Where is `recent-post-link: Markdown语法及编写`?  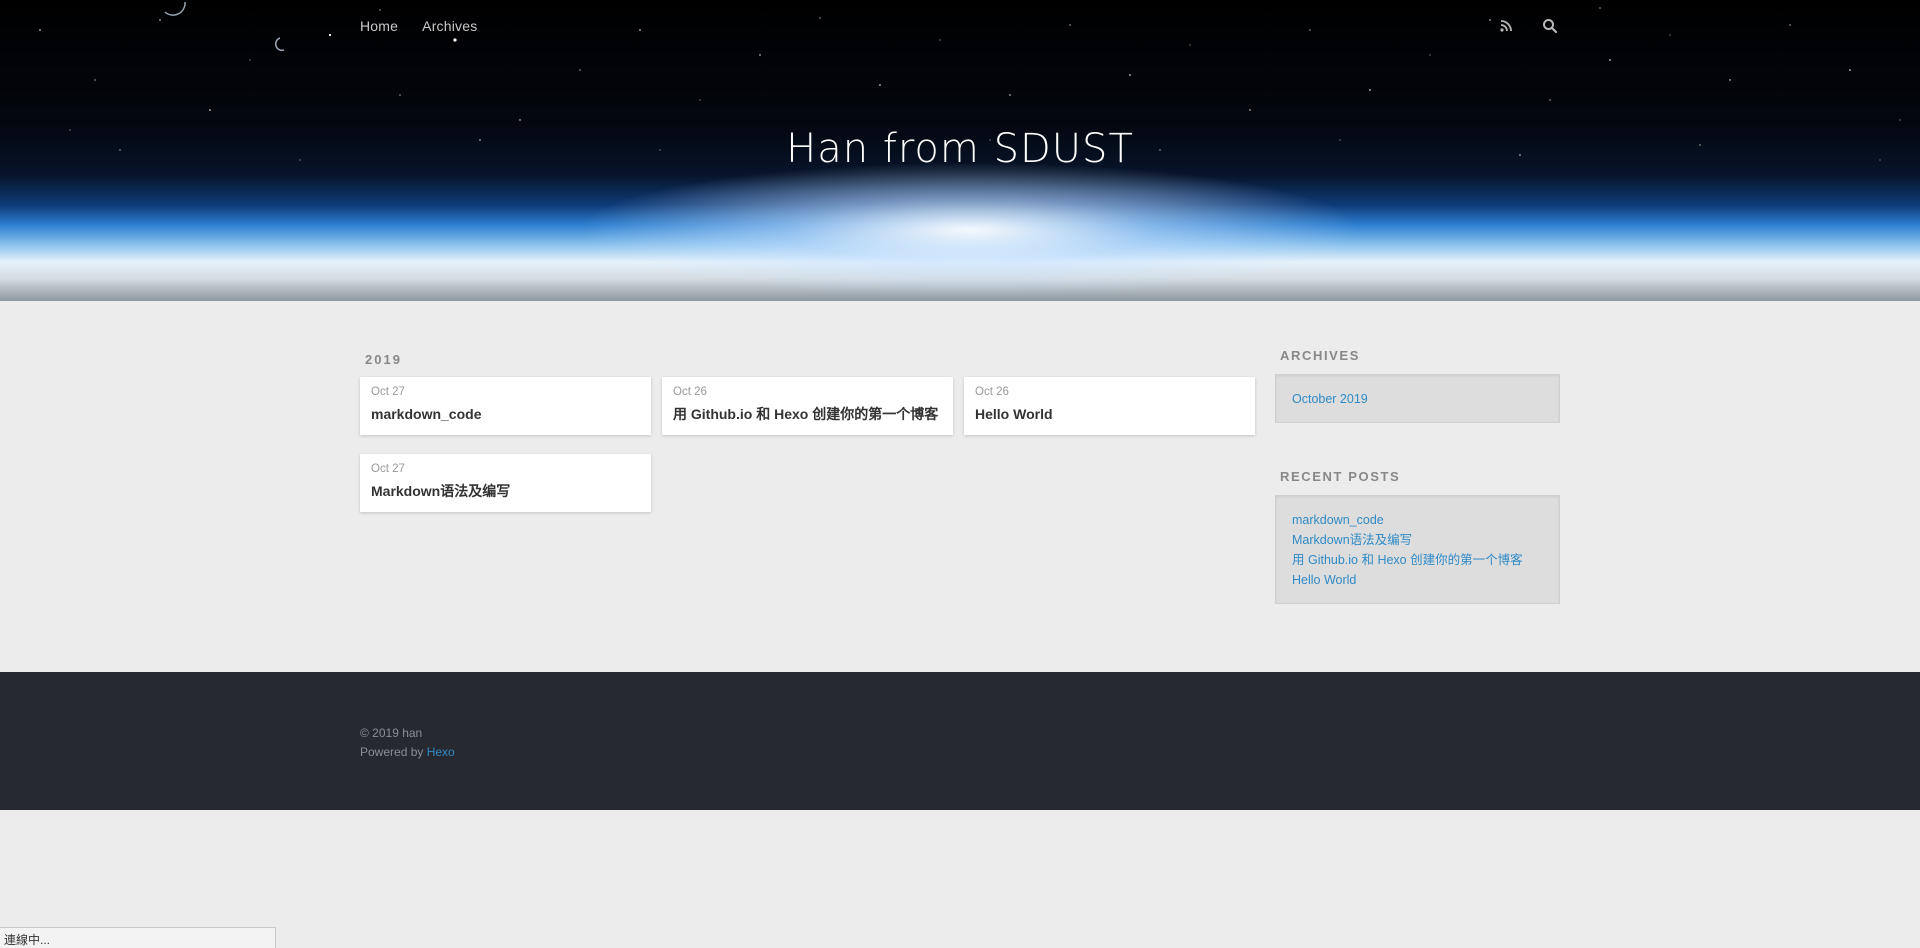
recent-post-link: Markdown语法及编写 is located at coordinates (1417, 540).